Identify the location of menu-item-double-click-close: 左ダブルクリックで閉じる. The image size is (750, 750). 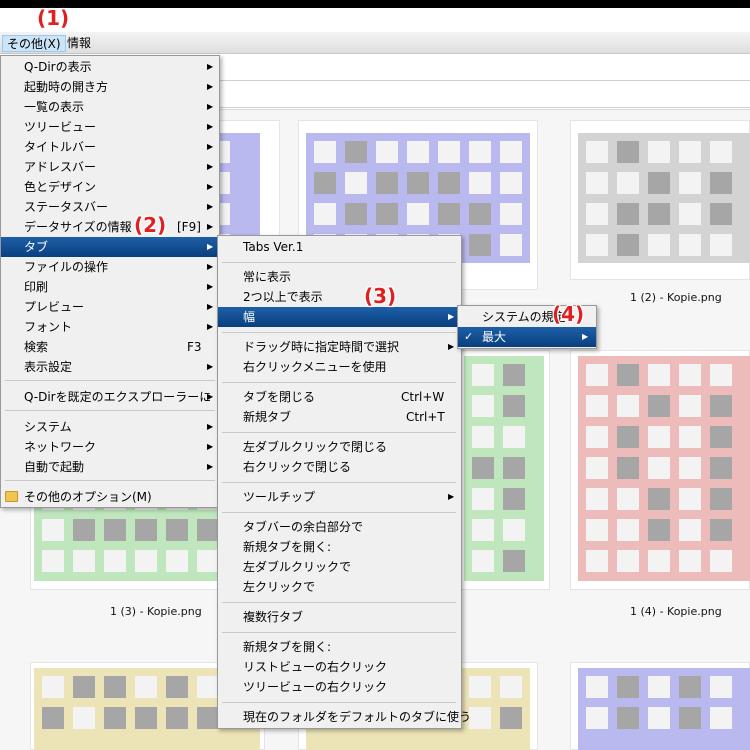
(339, 447).